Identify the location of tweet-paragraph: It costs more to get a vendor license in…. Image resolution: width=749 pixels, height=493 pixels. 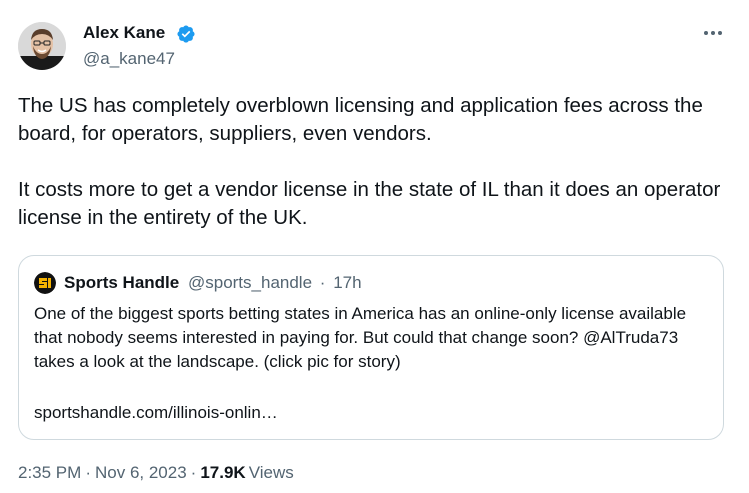
(372, 203).